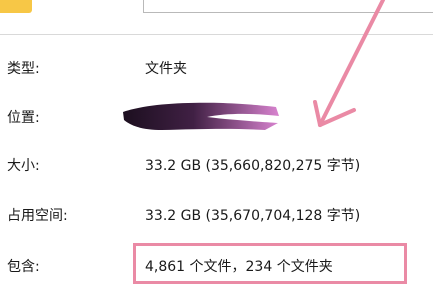  Describe the element at coordinates (253, 166) in the screenshot. I see `size-value: 33.2 GB (35,660,820,275 字节)` at that location.